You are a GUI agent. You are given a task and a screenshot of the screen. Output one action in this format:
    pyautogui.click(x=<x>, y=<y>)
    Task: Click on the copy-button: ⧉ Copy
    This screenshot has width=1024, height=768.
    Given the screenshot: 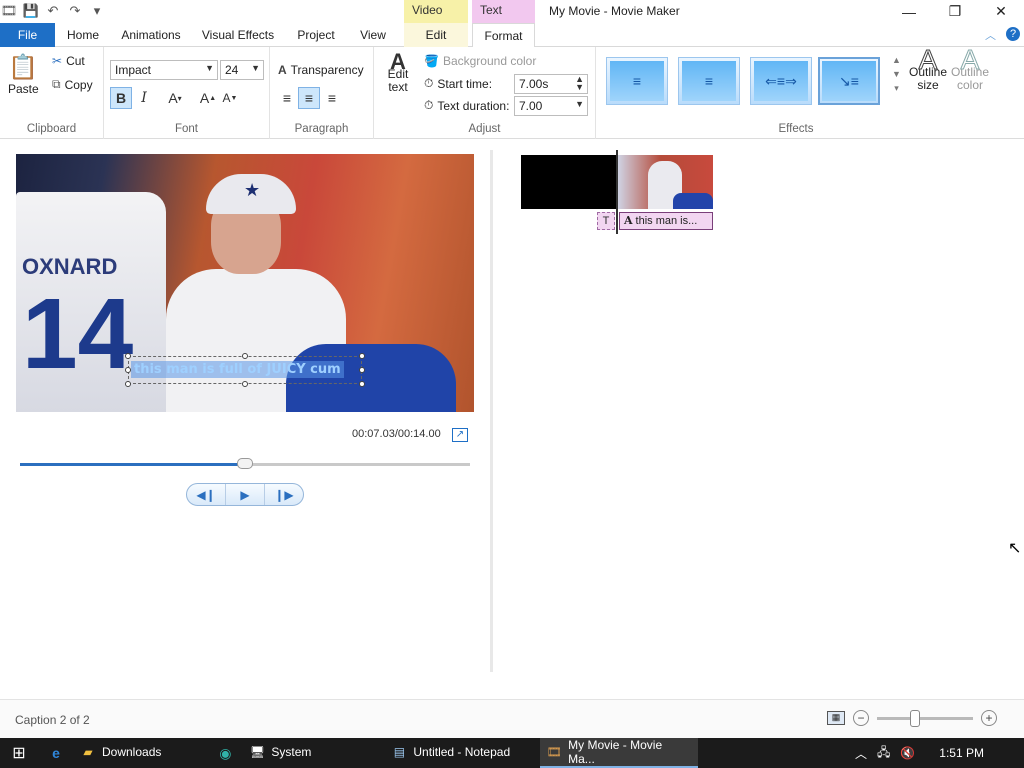 What is the action you would take?
    pyautogui.click(x=72, y=84)
    